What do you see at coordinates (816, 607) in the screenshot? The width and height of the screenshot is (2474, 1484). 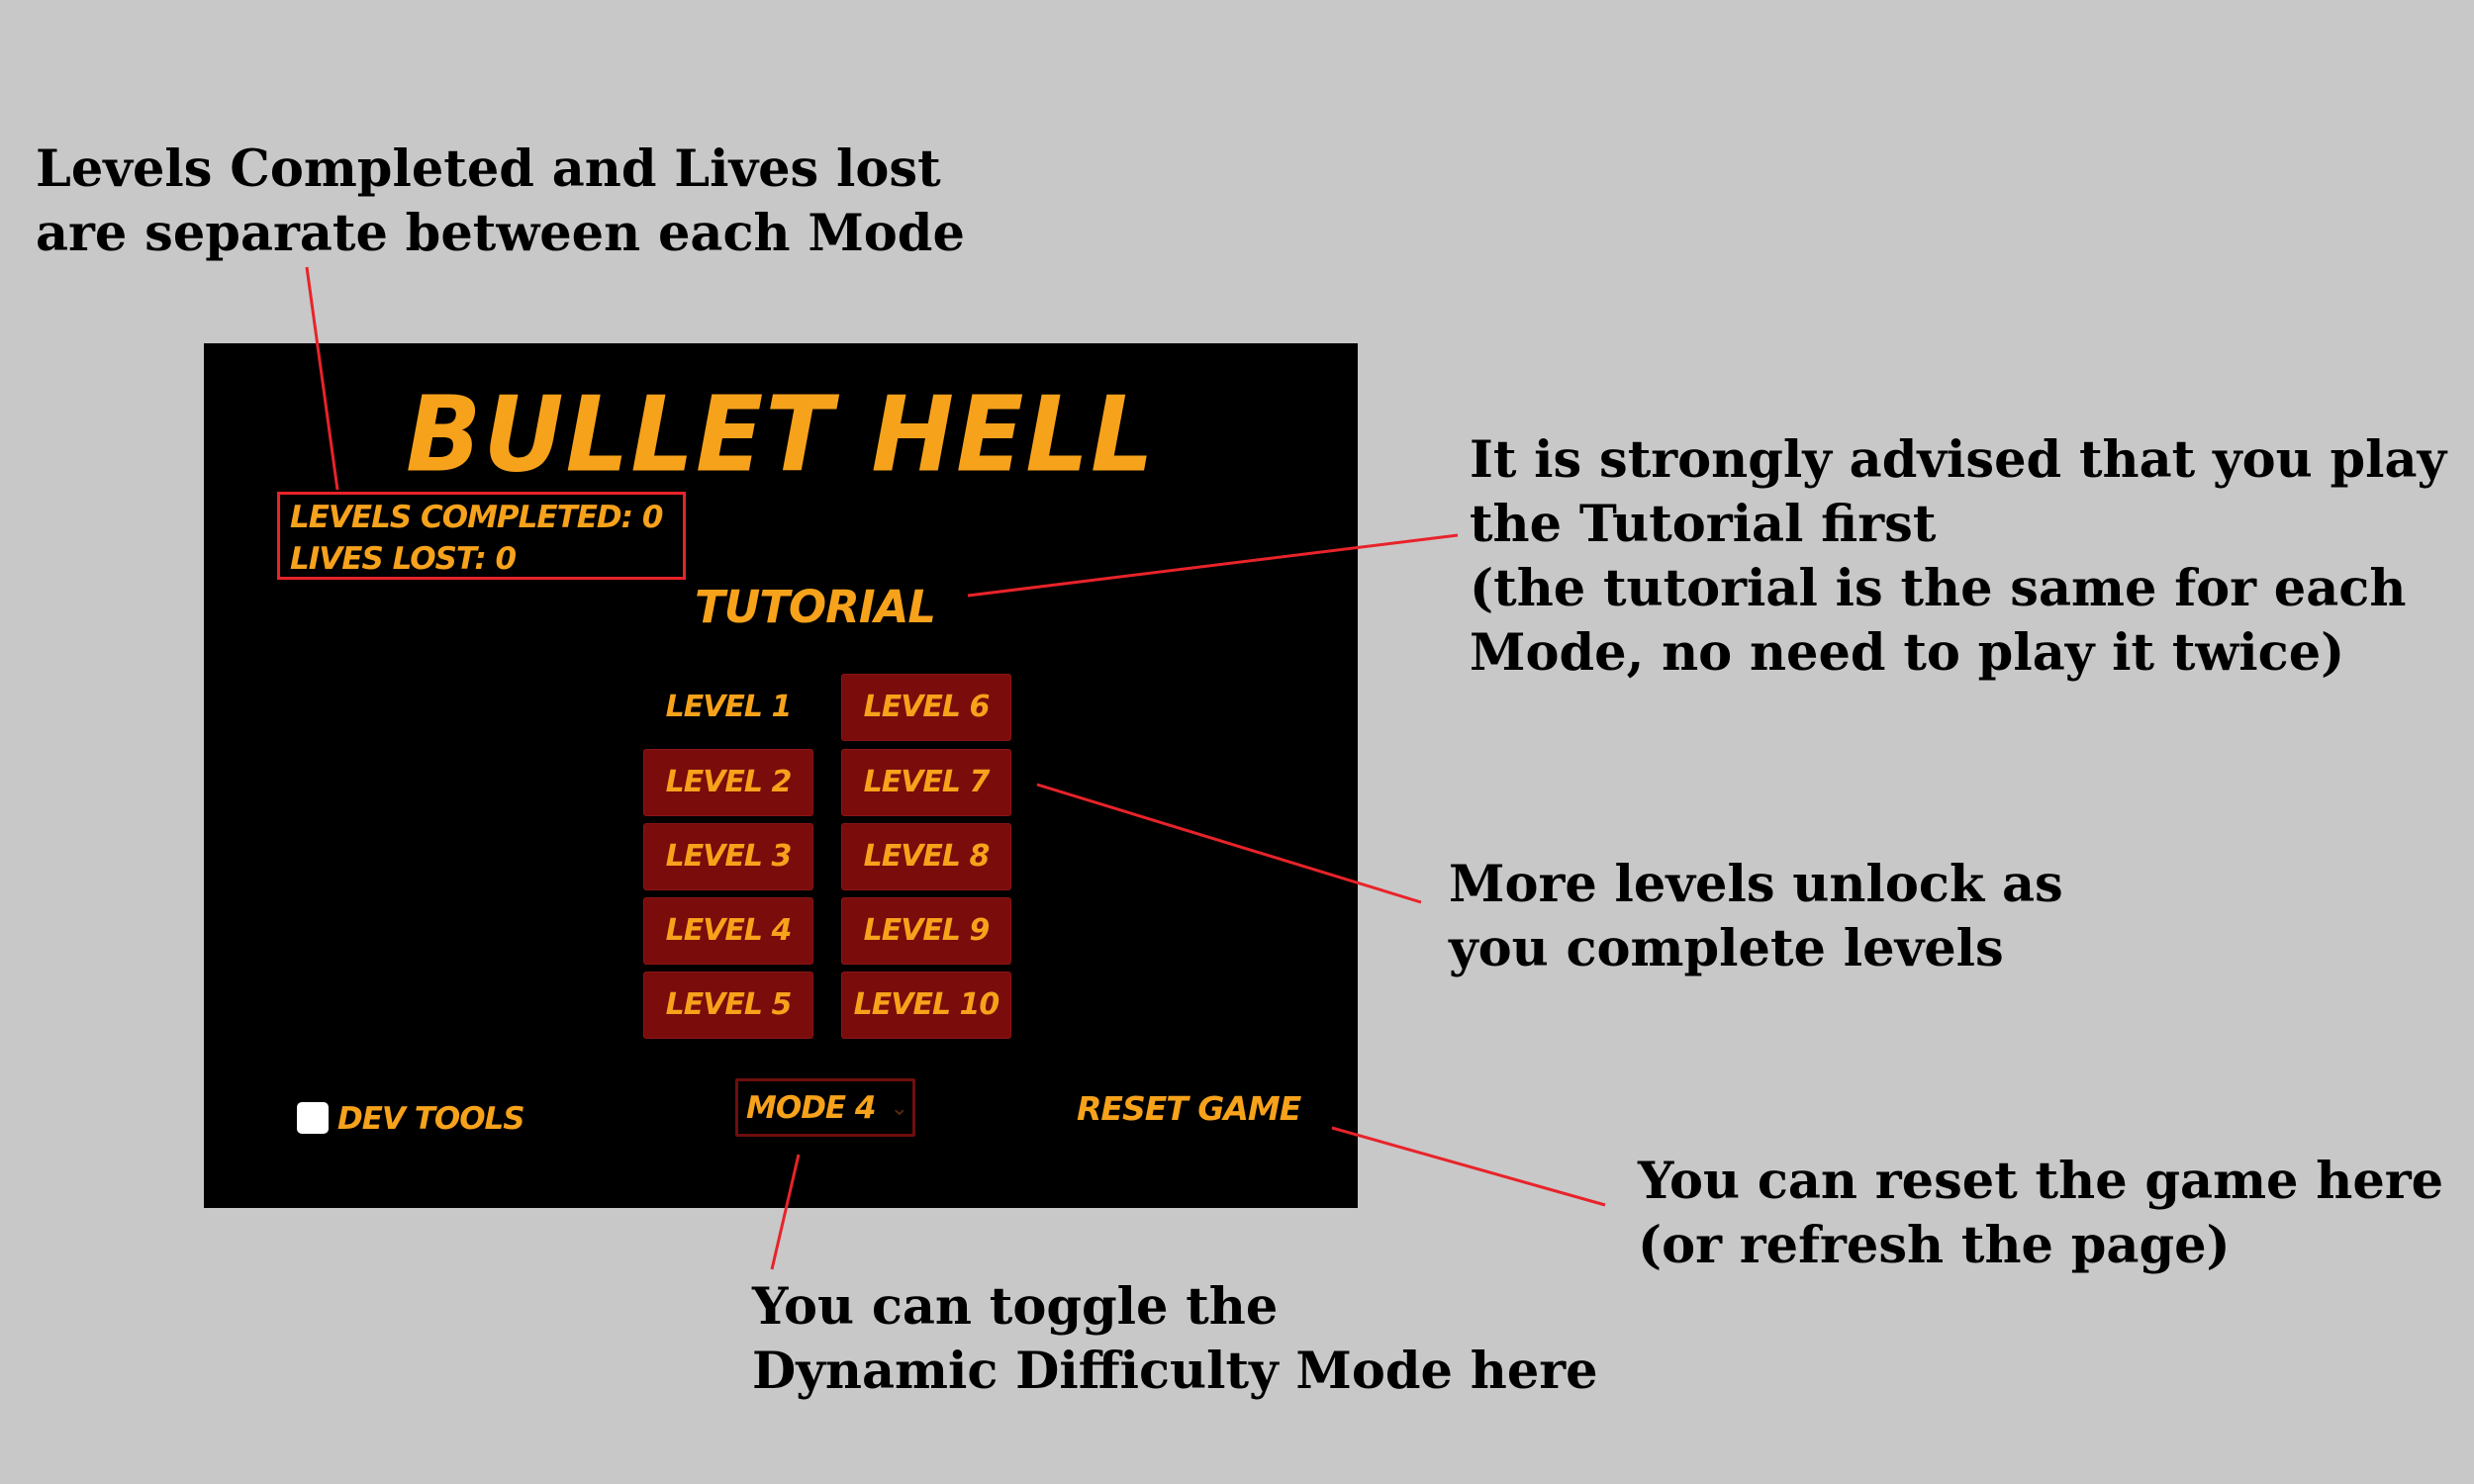 I see `tutorial-button: TUTORIAL` at bounding box center [816, 607].